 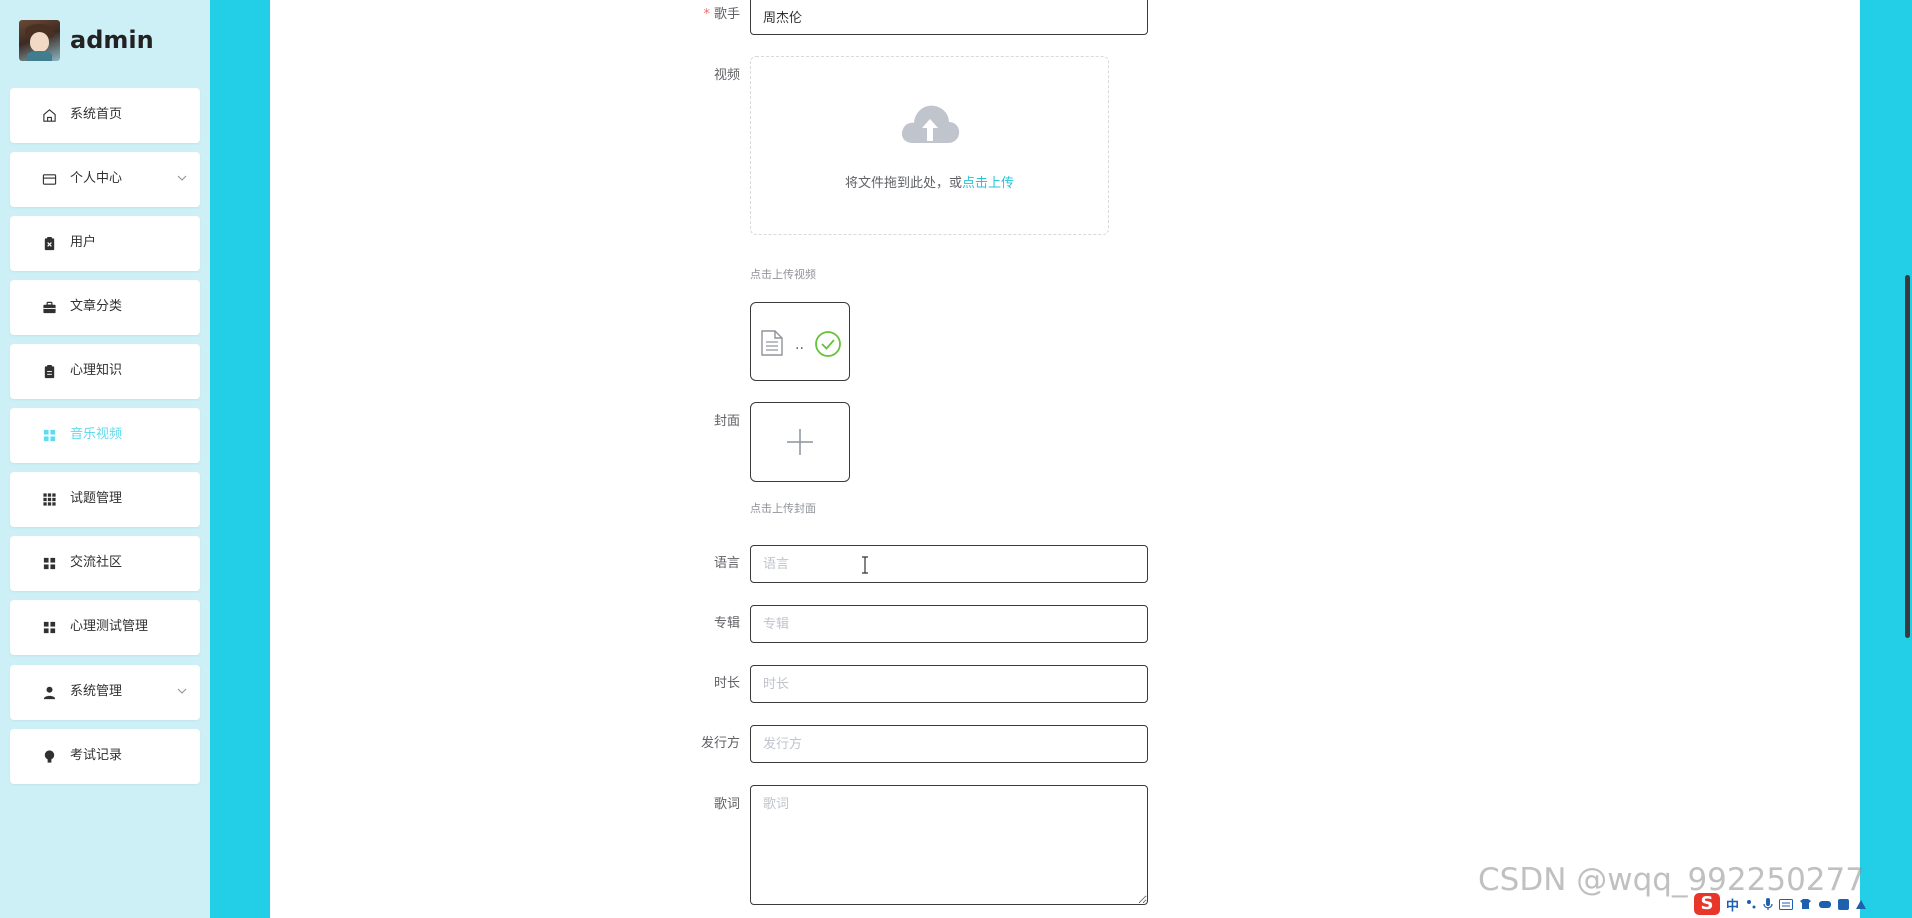 I want to click on file-name: .., so click(x=799, y=345).